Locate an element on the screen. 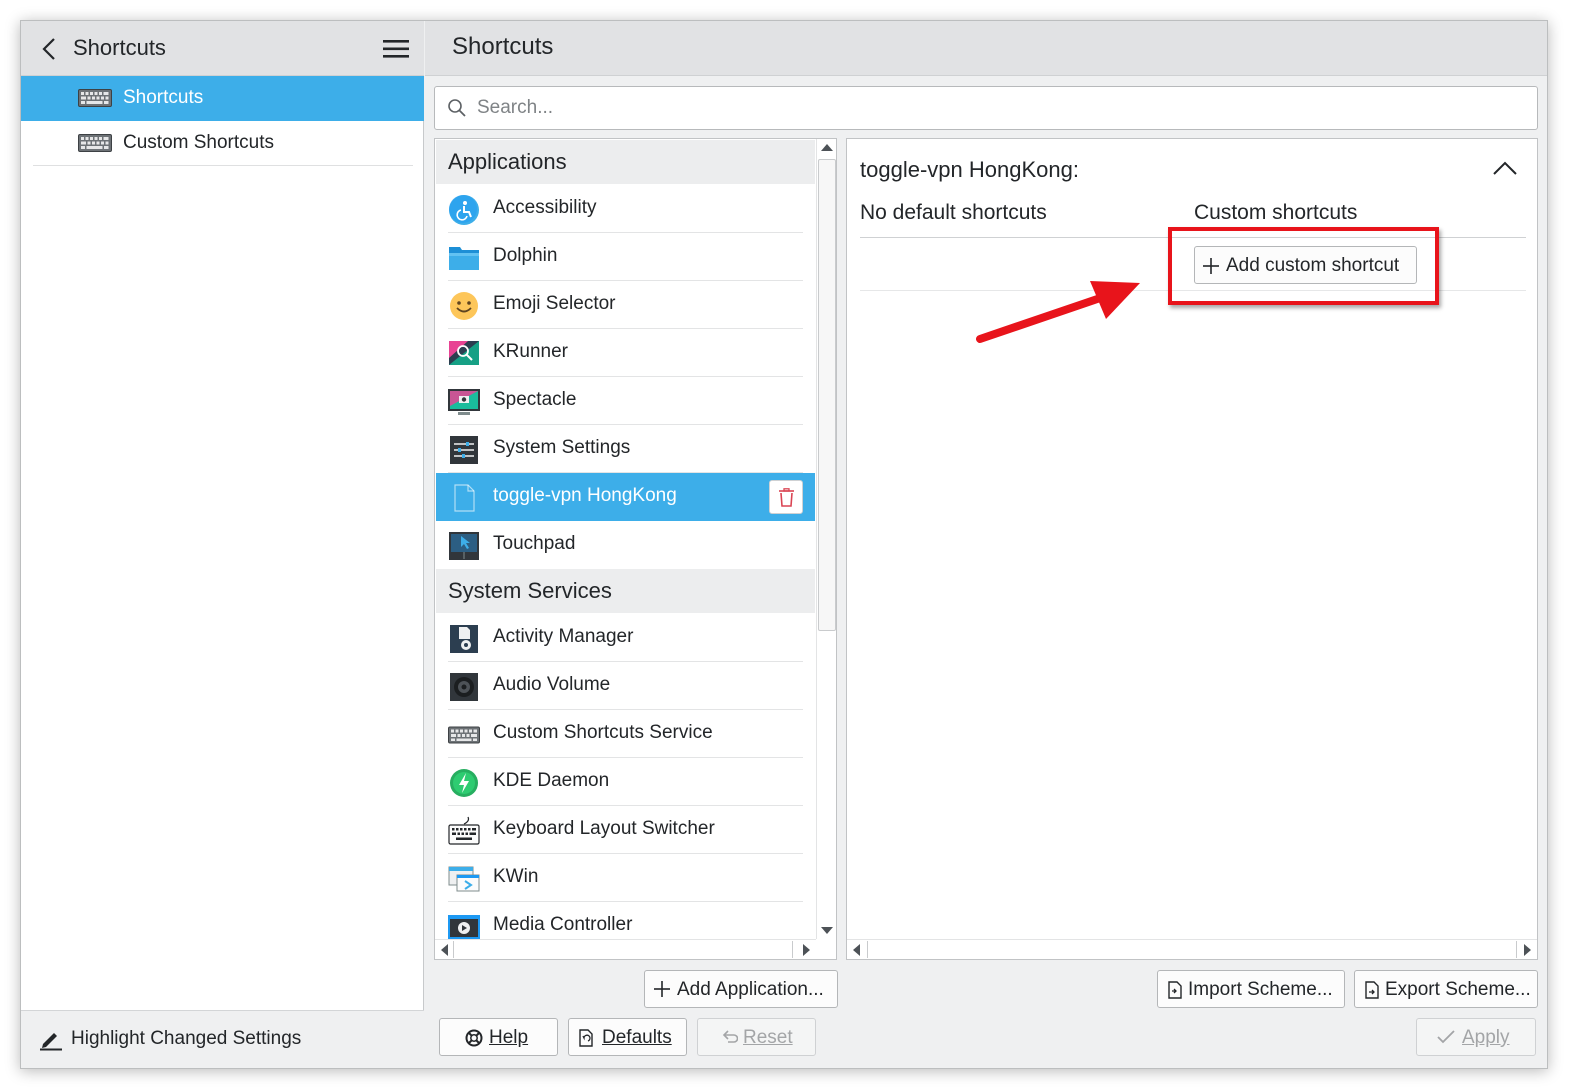 This screenshot has width=1571, height=1091. list-item-activity-manager: Activity Manager is located at coordinates (625, 638).